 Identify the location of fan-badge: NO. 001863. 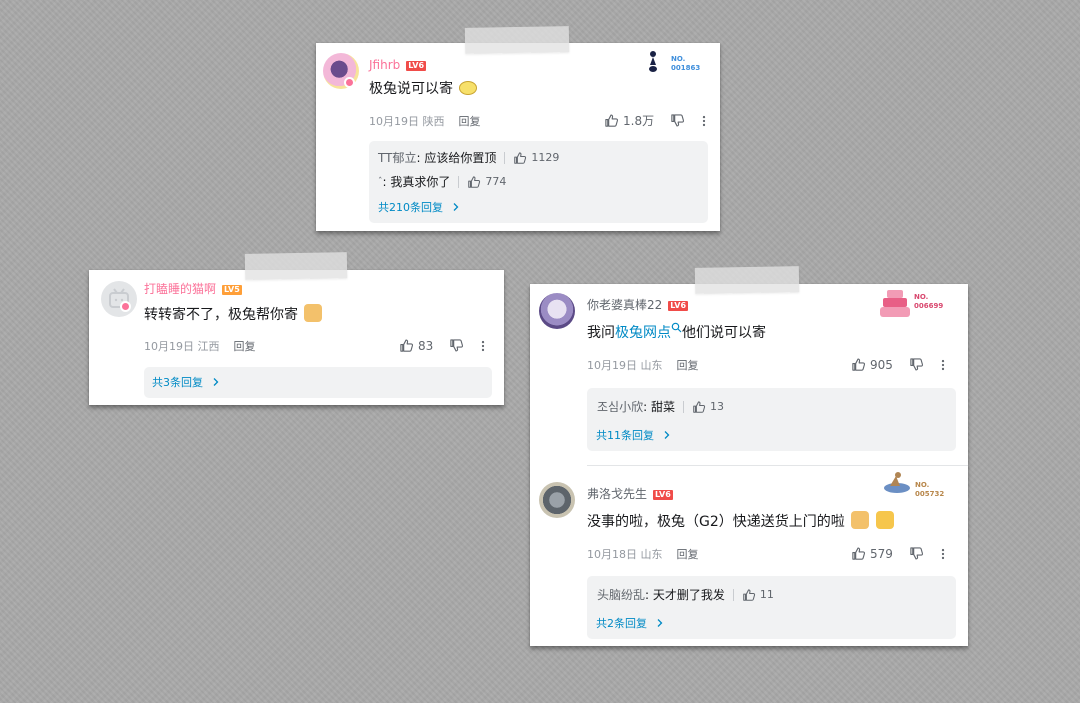
(673, 64).